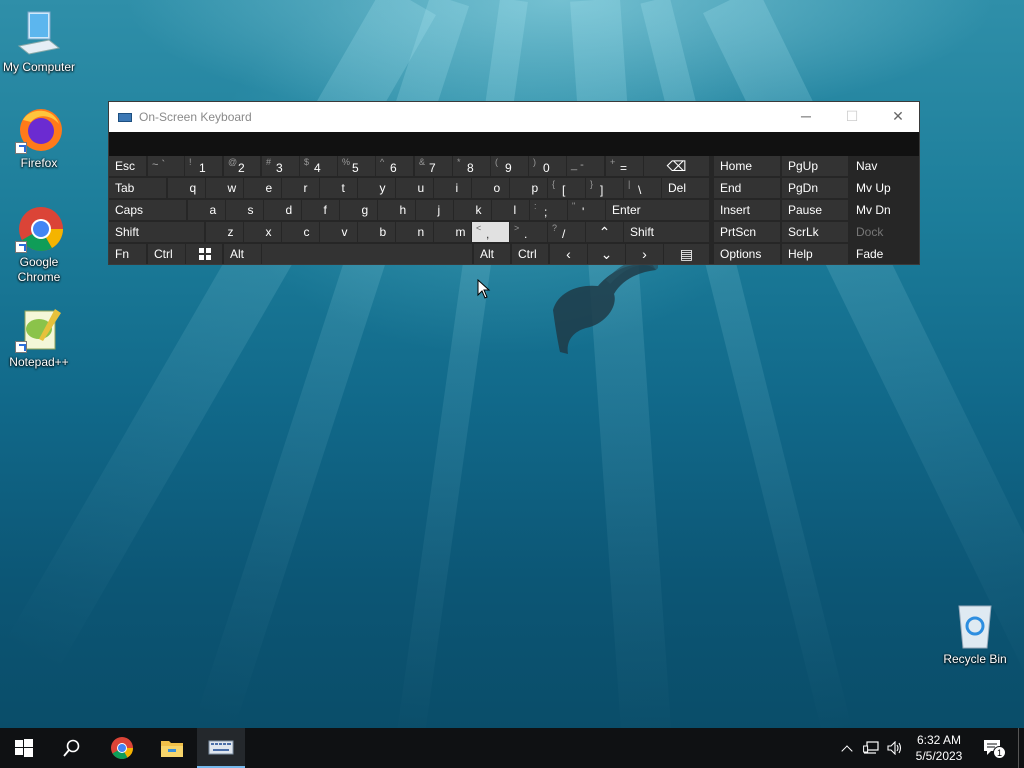  What do you see at coordinates (300, 232) in the screenshot?
I see `key-c: c` at bounding box center [300, 232].